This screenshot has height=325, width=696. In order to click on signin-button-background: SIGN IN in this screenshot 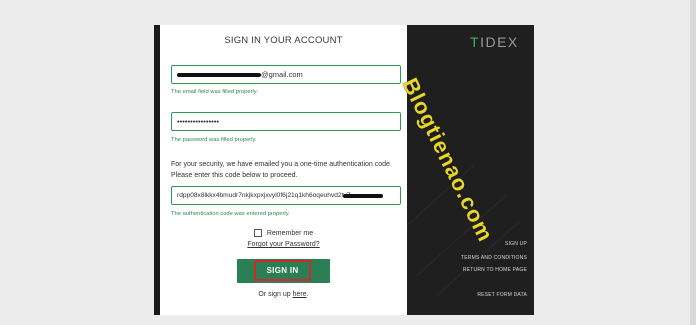, I will do `click(283, 271)`.